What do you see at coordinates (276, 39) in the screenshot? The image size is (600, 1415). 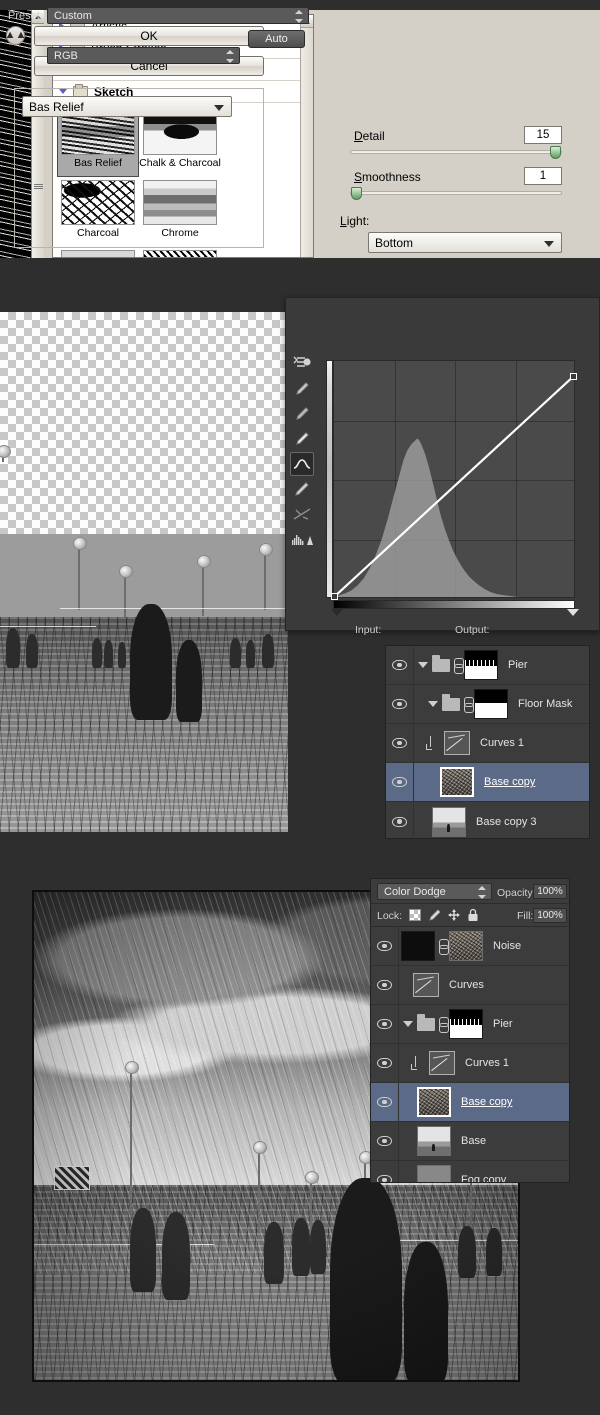 I see `auto-button: Auto` at bounding box center [276, 39].